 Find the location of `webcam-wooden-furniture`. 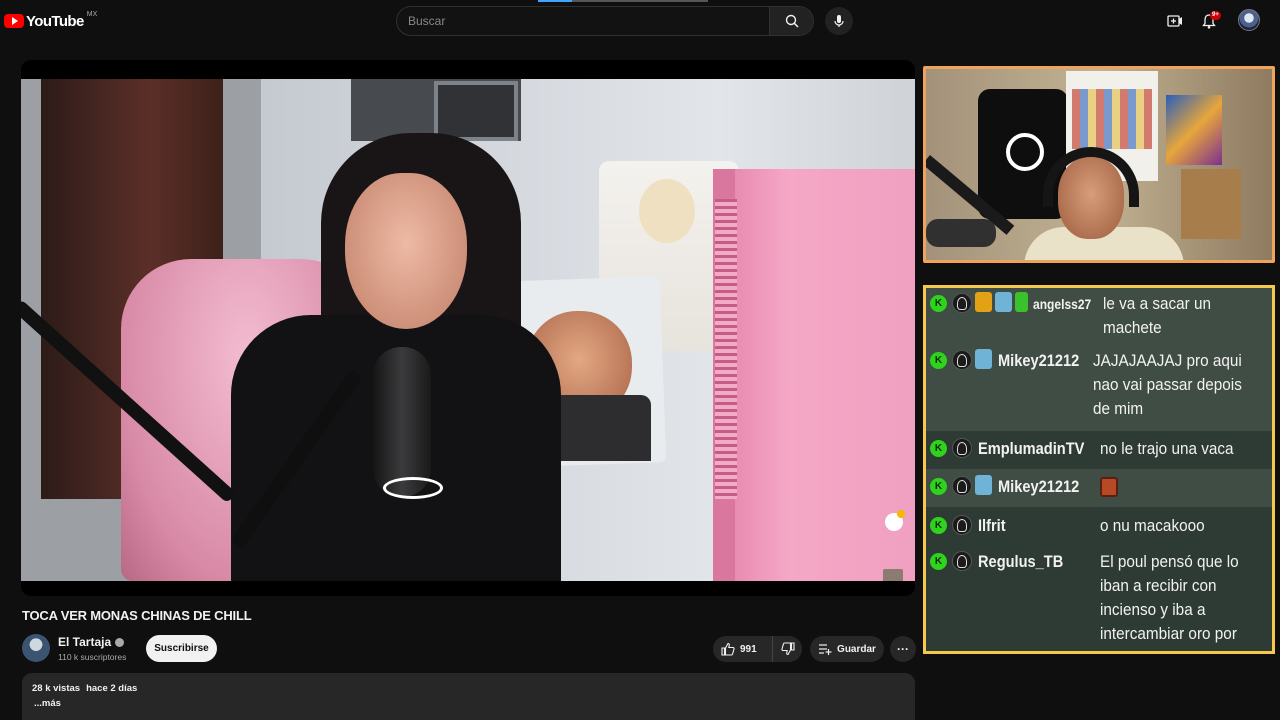

webcam-wooden-furniture is located at coordinates (1211, 204).